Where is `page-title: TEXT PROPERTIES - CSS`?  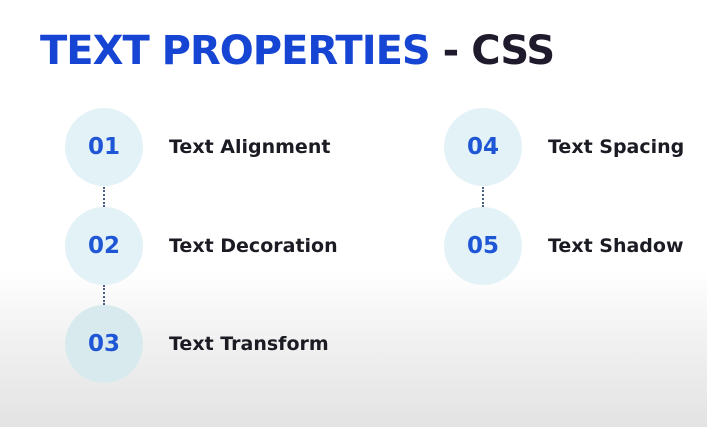
page-title: TEXT PROPERTIES - CSS is located at coordinates (297, 51).